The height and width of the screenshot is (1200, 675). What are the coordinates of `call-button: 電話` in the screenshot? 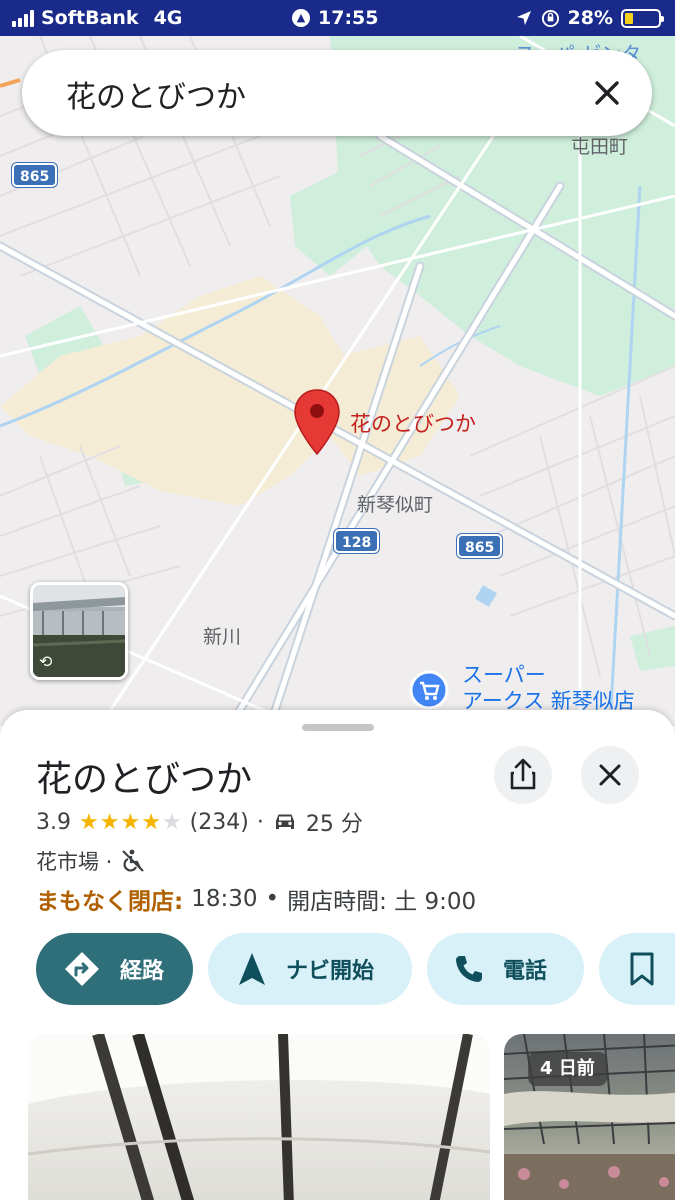 It's located at (505, 969).